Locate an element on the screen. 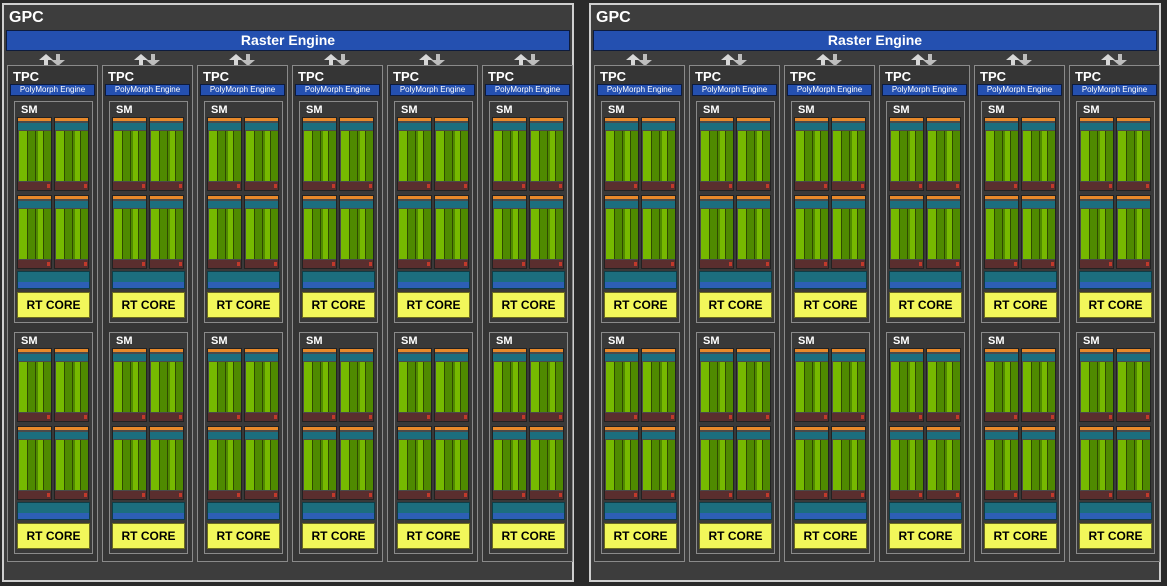 Image resolution: width=1167 pixels, height=586 pixels. polymorph-engine: PolyMorph Engine is located at coordinates (1019, 90).